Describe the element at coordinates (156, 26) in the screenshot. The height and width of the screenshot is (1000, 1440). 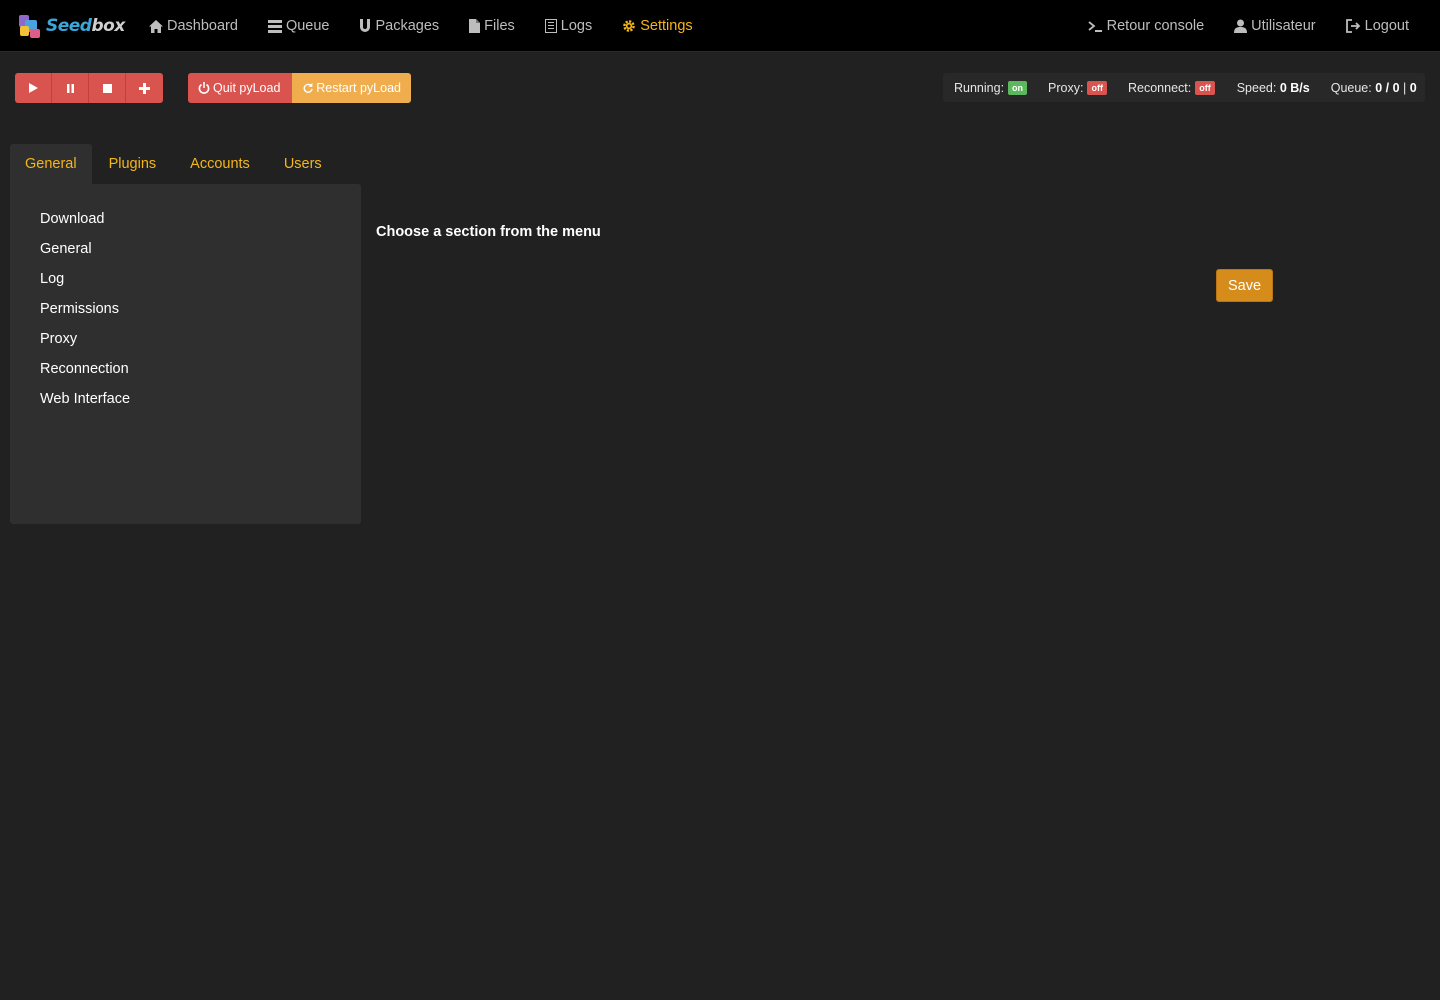
I see `home-icon` at that location.